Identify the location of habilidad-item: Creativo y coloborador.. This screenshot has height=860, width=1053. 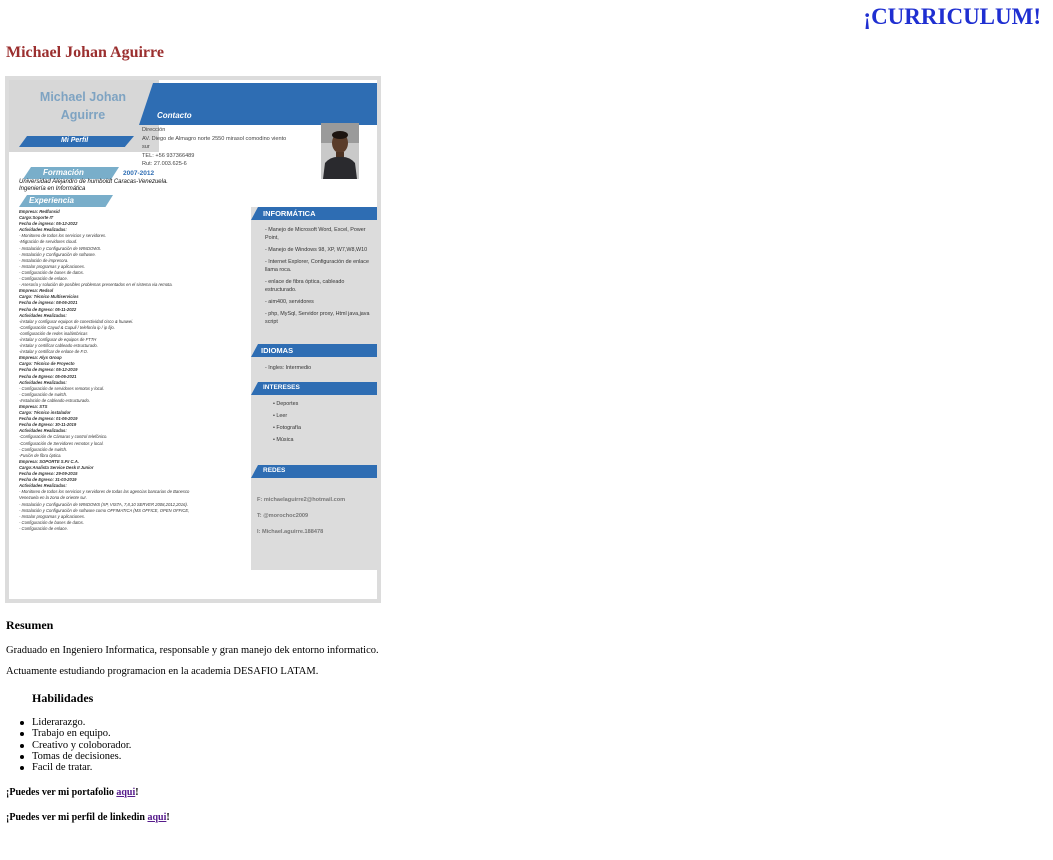
(75, 745).